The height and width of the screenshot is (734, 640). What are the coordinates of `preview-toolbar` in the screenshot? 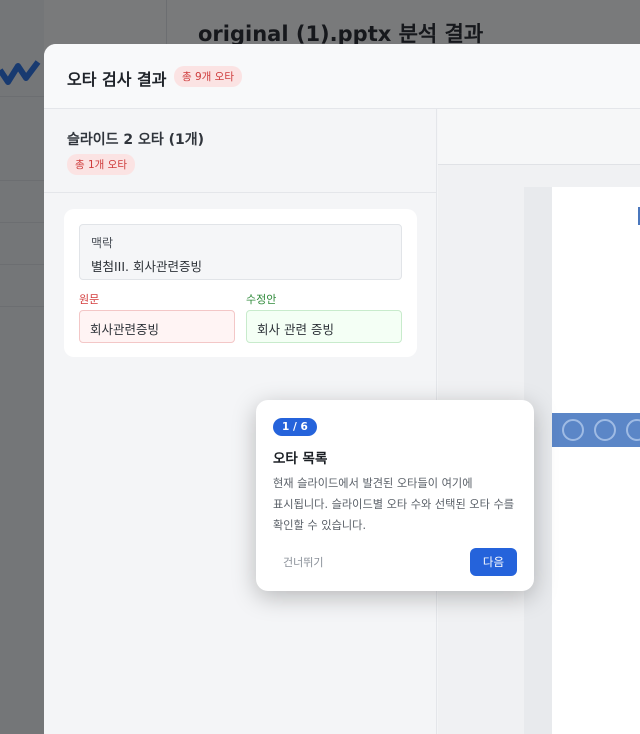 It's located at (539, 137).